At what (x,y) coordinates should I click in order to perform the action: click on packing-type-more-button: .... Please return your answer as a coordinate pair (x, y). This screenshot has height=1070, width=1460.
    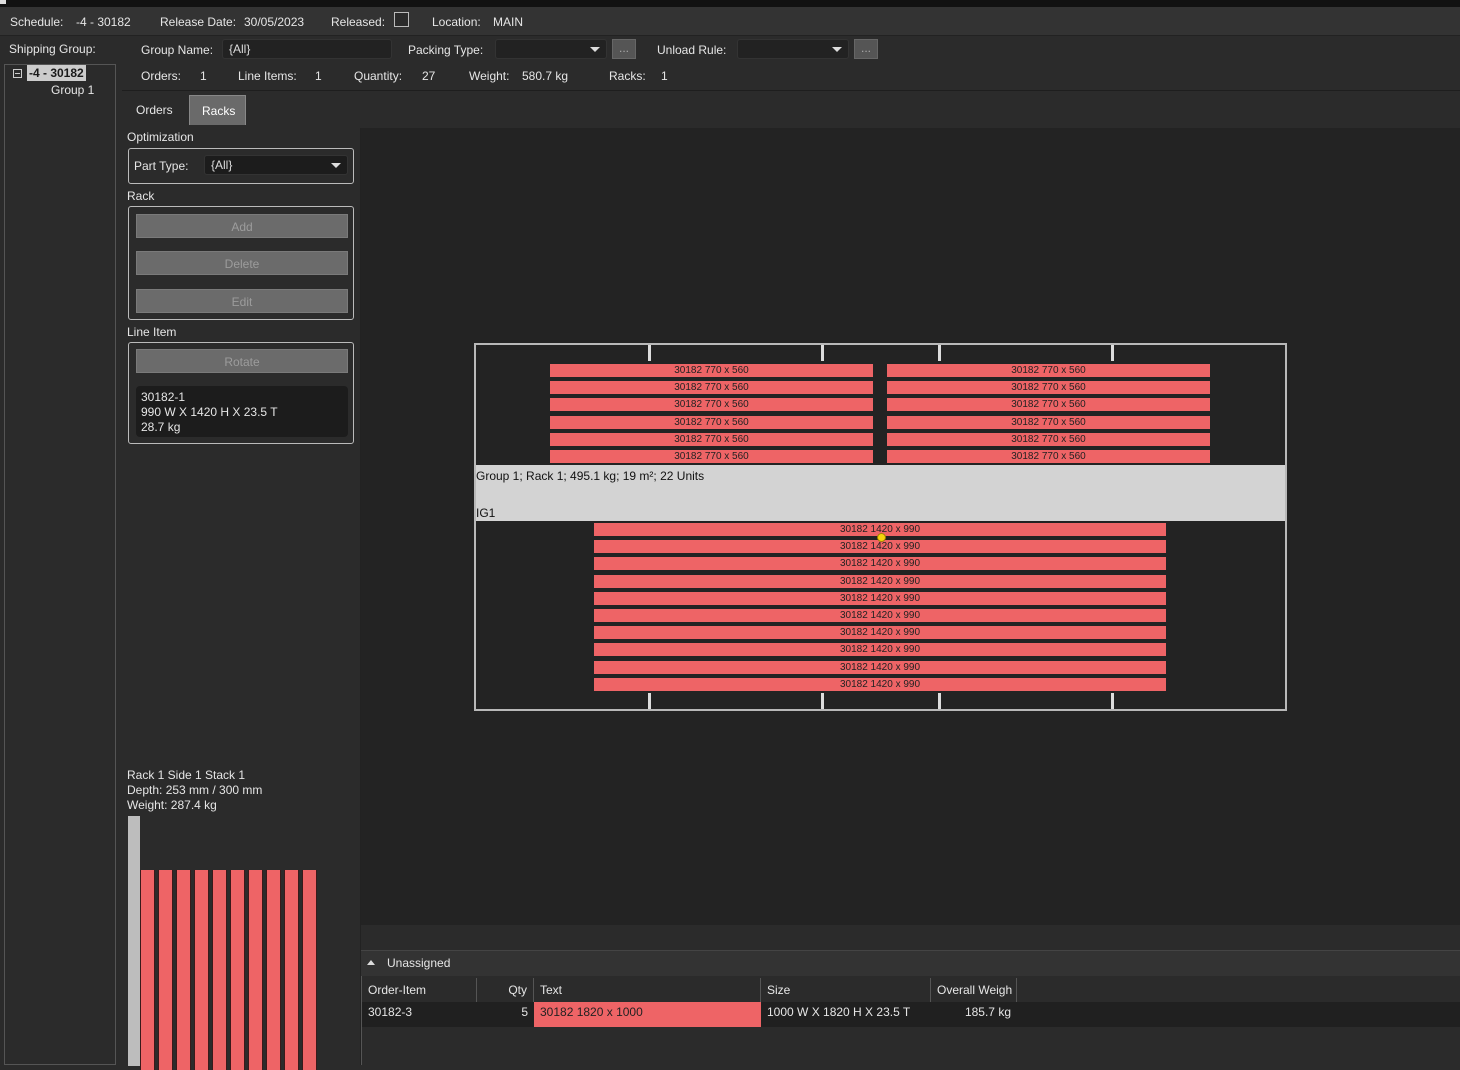
    Looking at the image, I should click on (624, 49).